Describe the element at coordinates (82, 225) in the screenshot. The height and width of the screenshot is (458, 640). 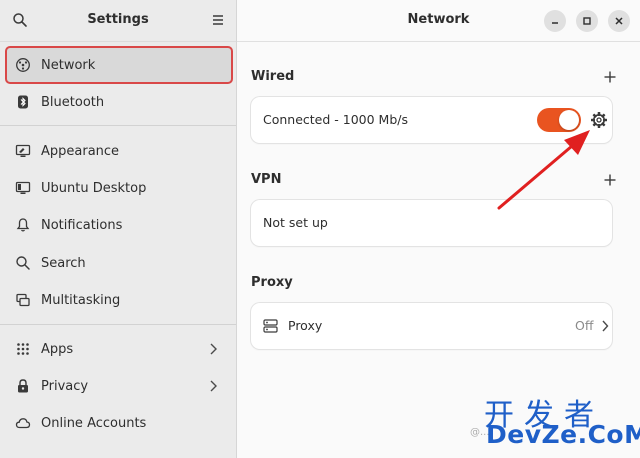
I see `sidebar-item-label: Notifications` at that location.